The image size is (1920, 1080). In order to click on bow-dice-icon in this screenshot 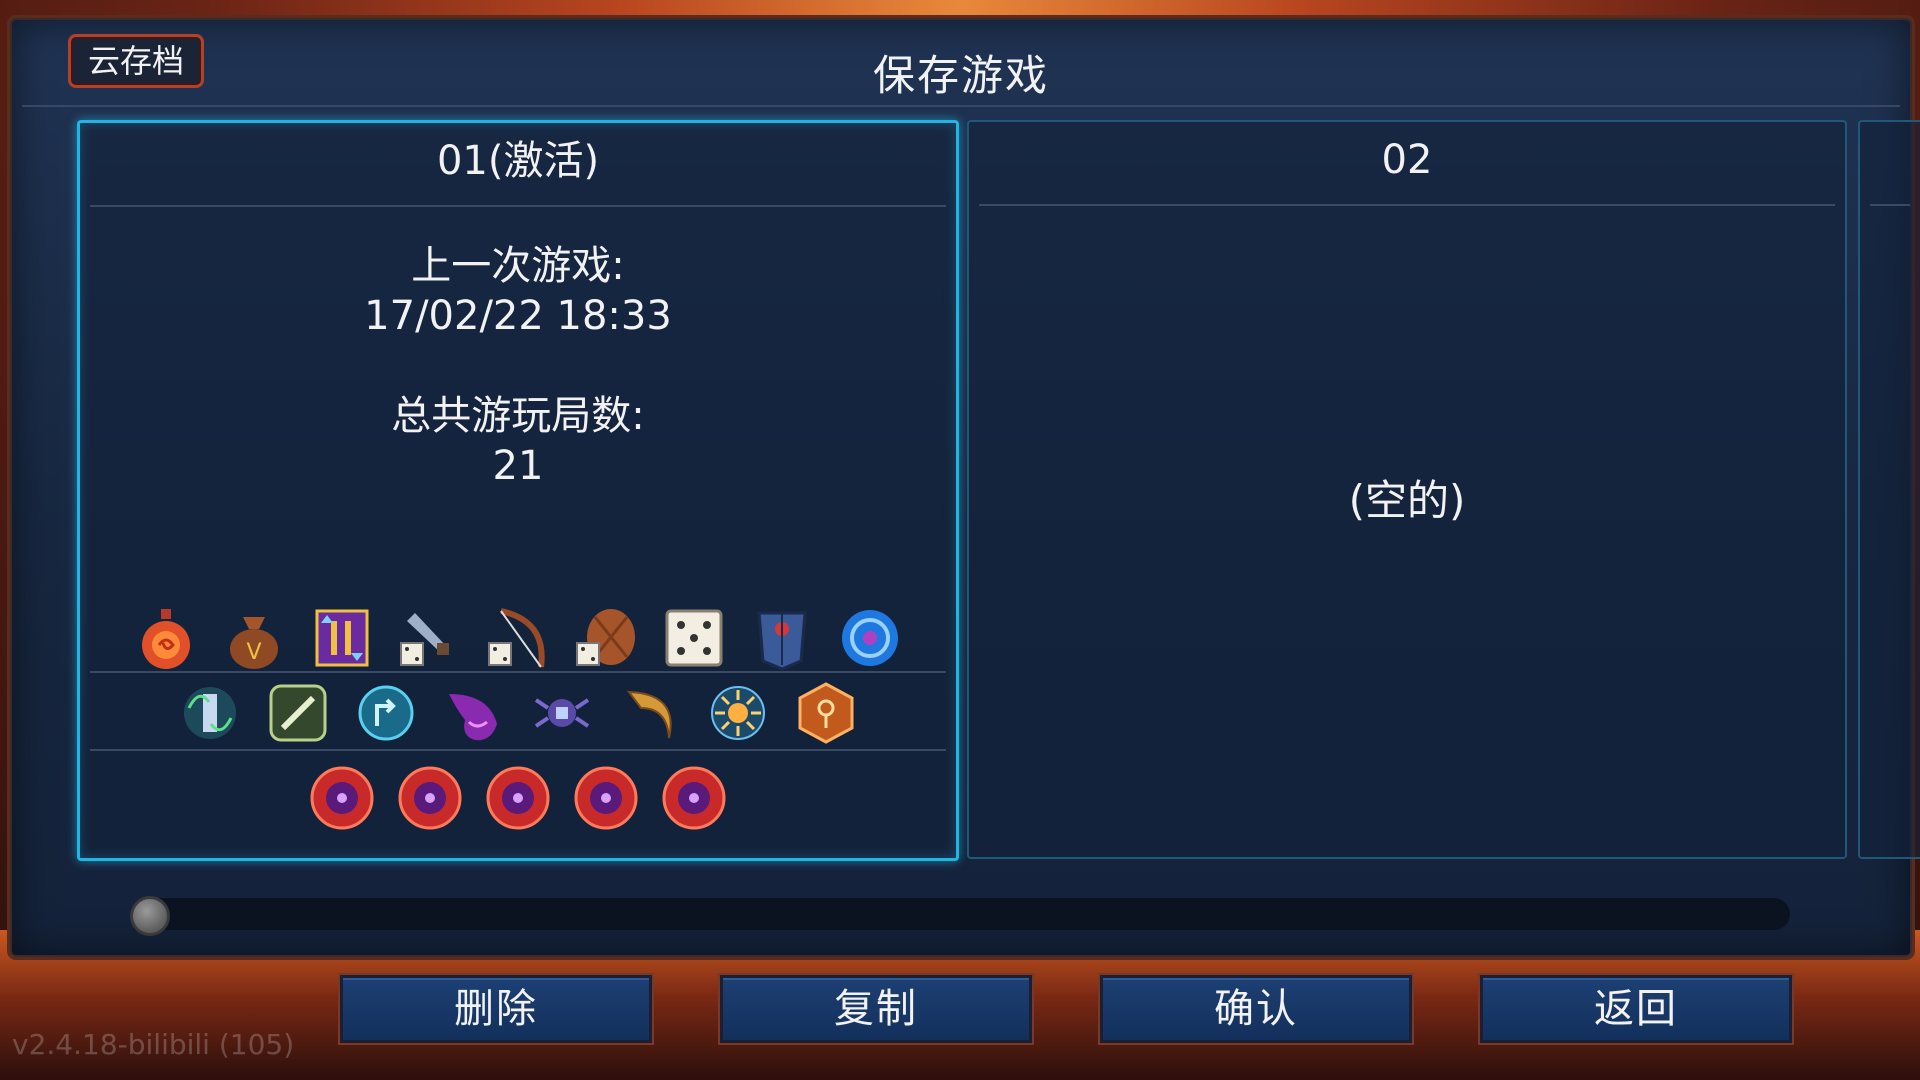, I will do `click(518, 638)`.